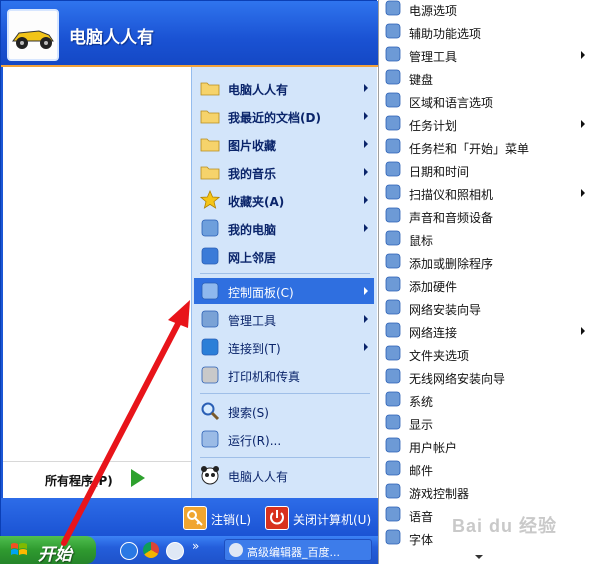 Image resolution: width=590 pixels, height=565 pixels. What do you see at coordinates (484, 215) in the screenshot?
I see `control-panel-item: 声音和音频设备` at bounding box center [484, 215].